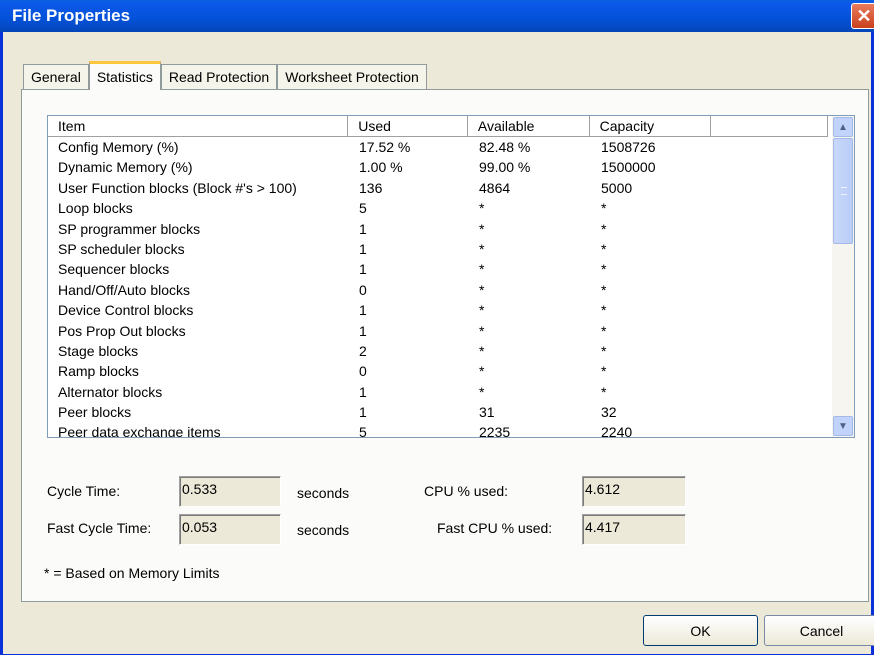  What do you see at coordinates (363, 289) in the screenshot?
I see `used-cell: 0` at bounding box center [363, 289].